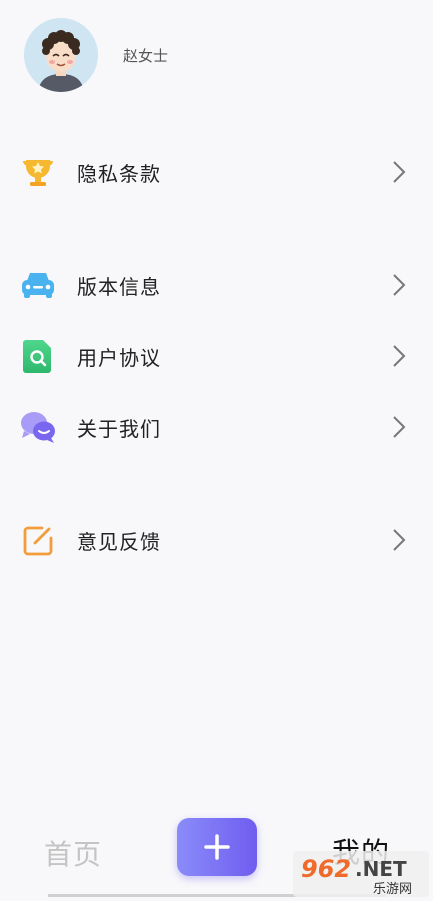 The width and height of the screenshot is (433, 901). I want to click on username: 赵女士, so click(146, 56).